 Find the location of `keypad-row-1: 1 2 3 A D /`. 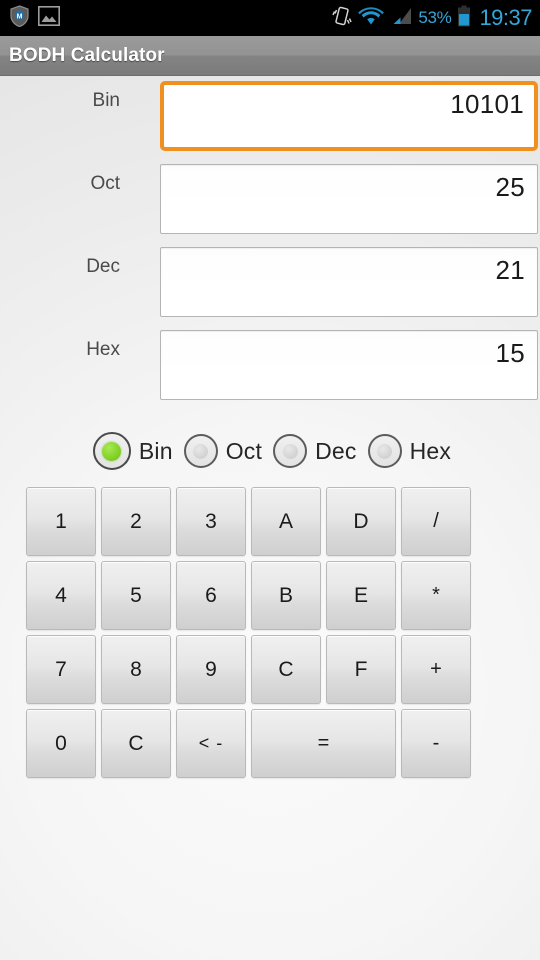

keypad-row-1: 1 2 3 A D / is located at coordinates (283, 521).